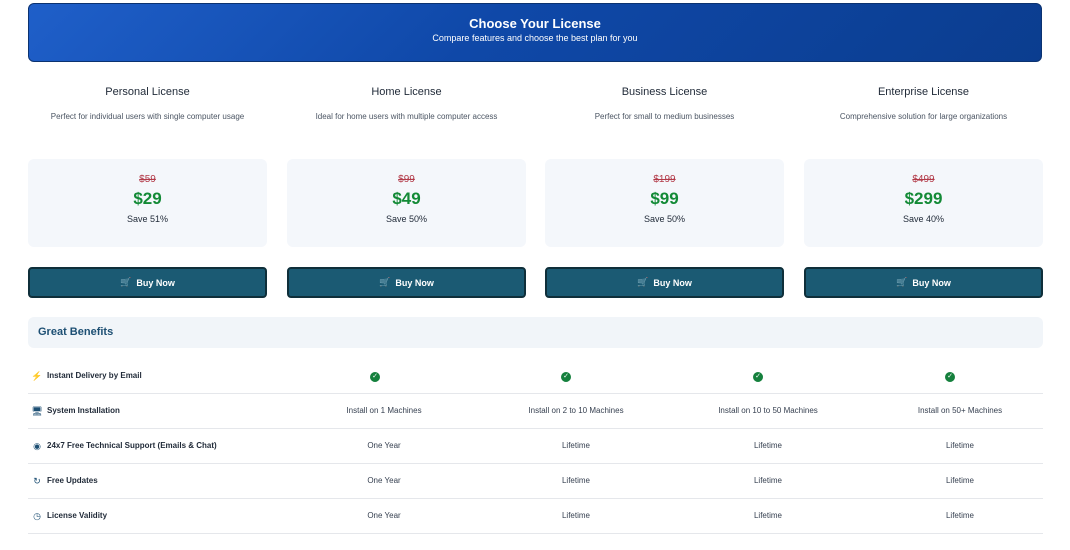 This screenshot has height=550, width=1070. I want to click on old-price: $499, so click(923, 179).